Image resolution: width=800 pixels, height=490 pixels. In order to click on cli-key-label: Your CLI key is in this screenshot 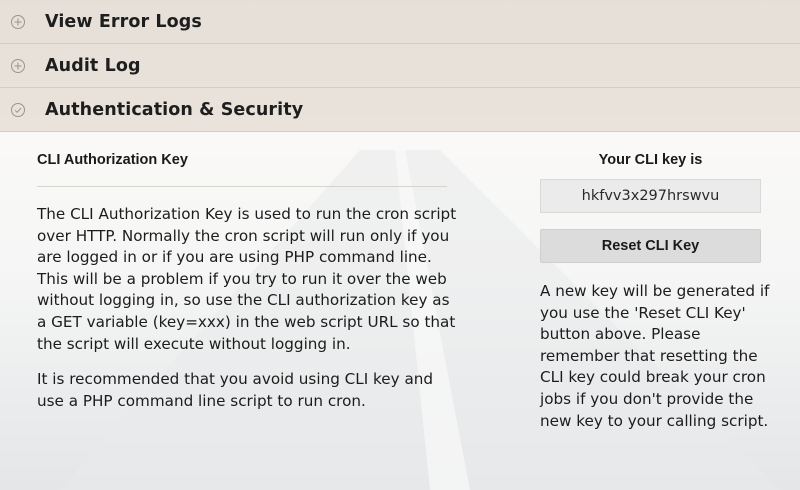, I will do `click(650, 160)`.